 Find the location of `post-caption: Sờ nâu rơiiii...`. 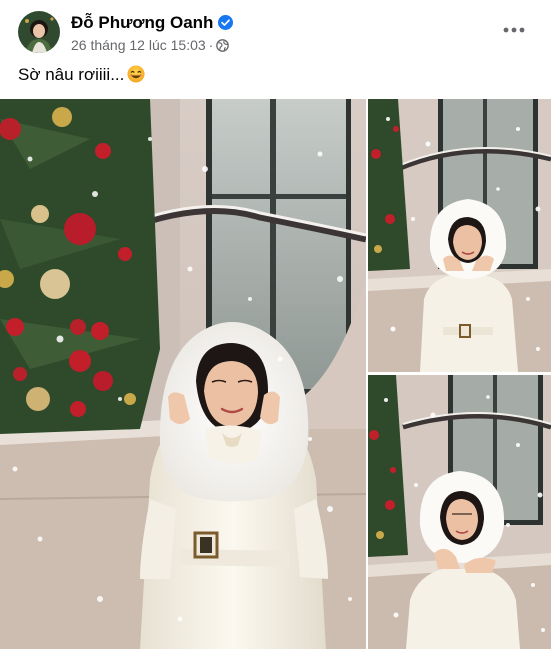

post-caption: Sờ nâu rơiiii... is located at coordinates (81, 75).